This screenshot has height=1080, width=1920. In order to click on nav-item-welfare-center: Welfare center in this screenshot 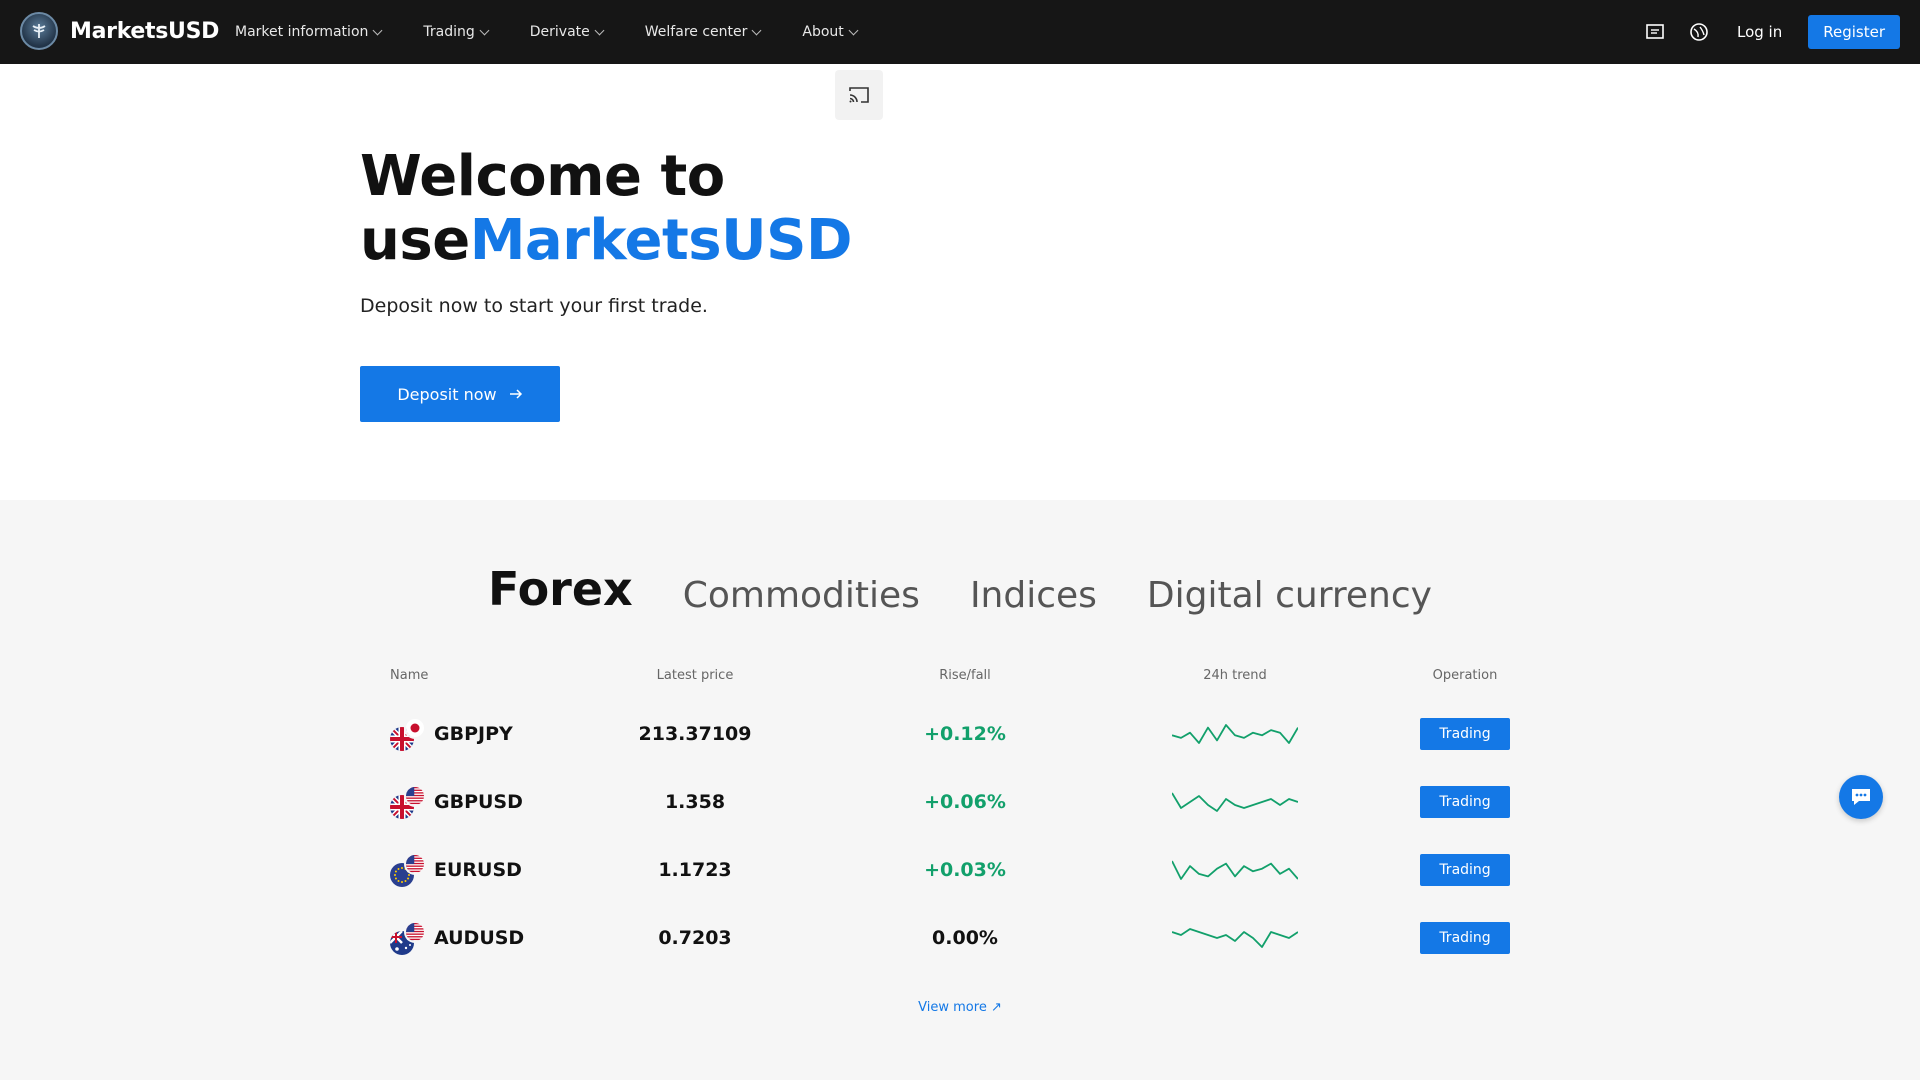, I will do `click(703, 32)`.